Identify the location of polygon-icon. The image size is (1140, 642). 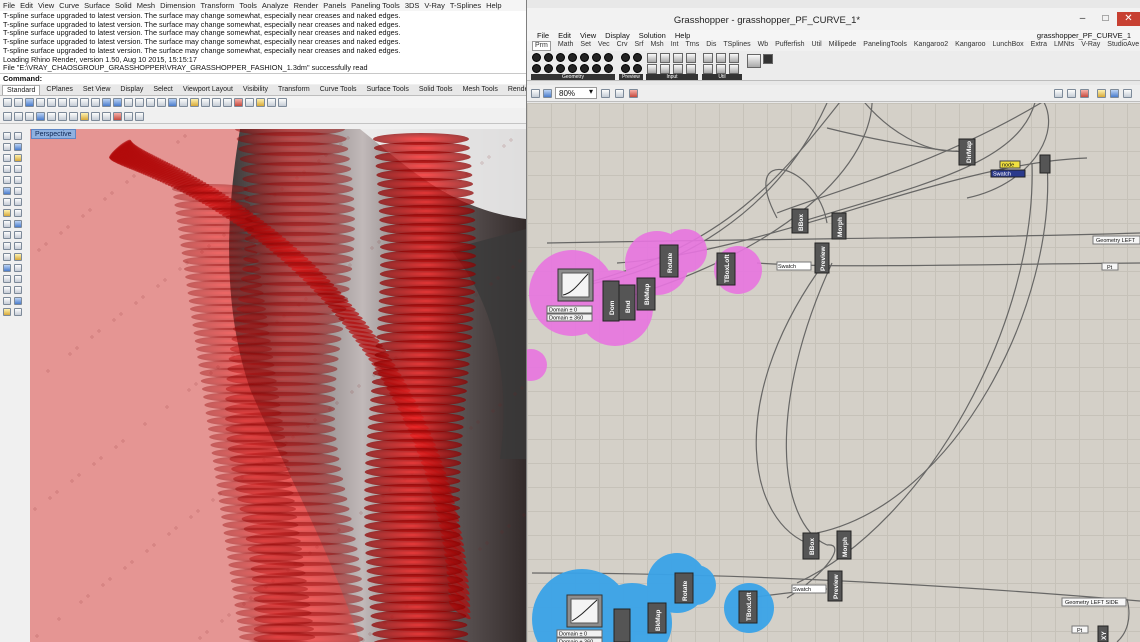
(18, 180).